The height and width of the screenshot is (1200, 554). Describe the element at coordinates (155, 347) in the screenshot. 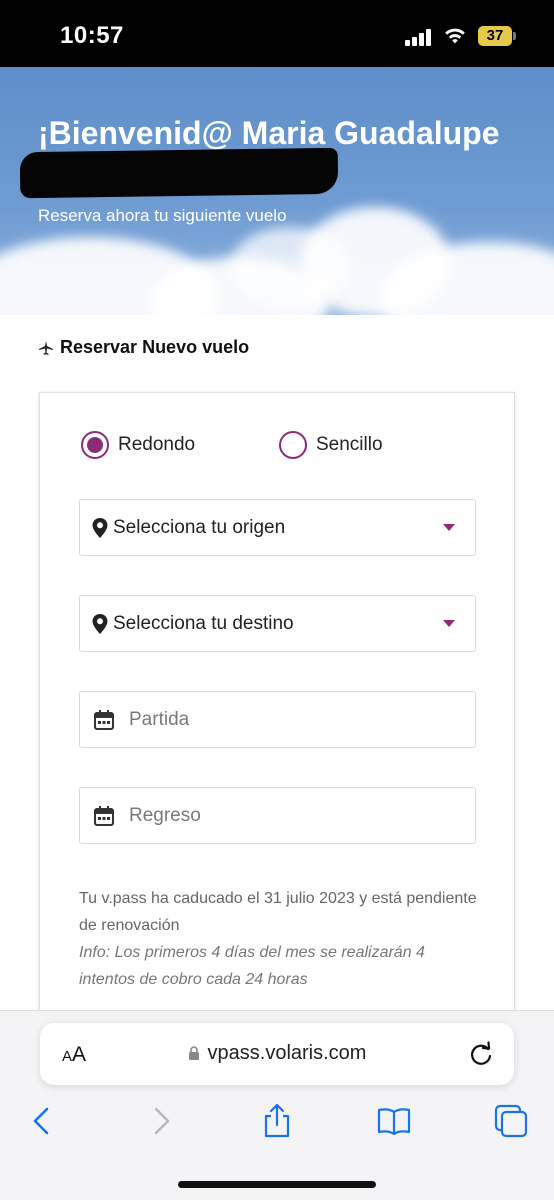

I see `section-title-label: Reservar Nuevo vuelo` at that location.